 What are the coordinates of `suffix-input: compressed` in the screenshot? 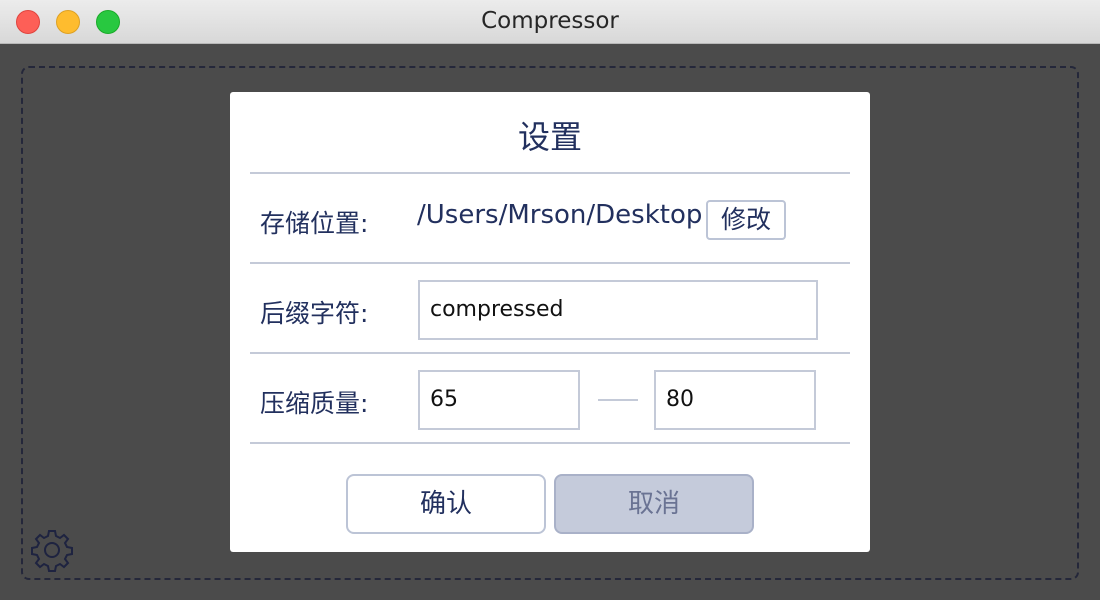 It's located at (618, 310).